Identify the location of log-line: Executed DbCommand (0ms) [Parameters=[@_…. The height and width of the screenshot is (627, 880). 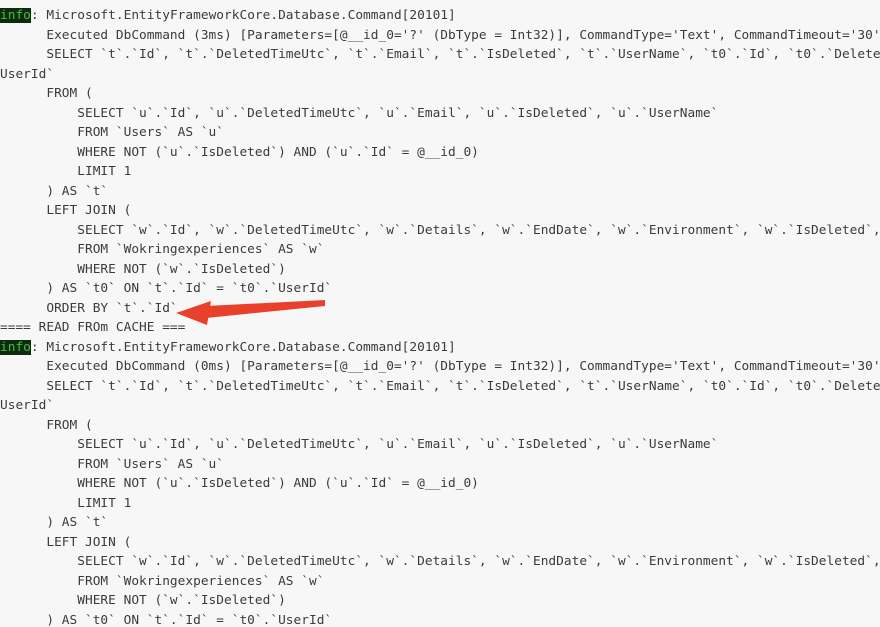
(440, 367).